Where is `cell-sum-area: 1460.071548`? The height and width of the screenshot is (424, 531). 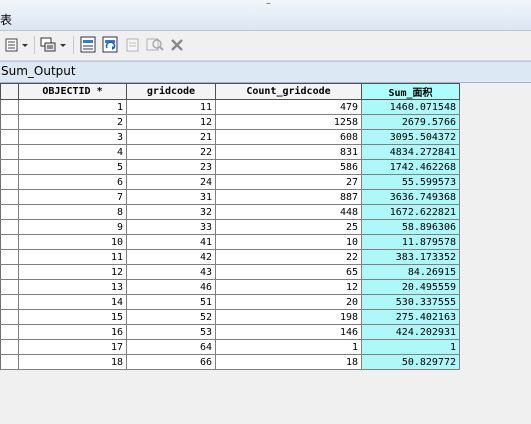 cell-sum-area: 1460.071548 is located at coordinates (410, 107).